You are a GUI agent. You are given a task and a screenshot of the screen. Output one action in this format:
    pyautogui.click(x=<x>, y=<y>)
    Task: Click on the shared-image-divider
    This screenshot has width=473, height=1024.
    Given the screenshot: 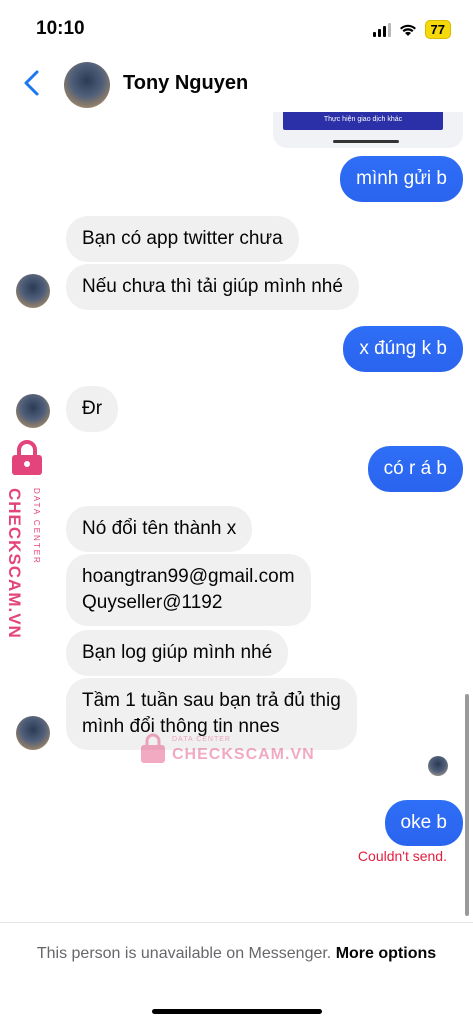 What is the action you would take?
    pyautogui.click(x=366, y=141)
    